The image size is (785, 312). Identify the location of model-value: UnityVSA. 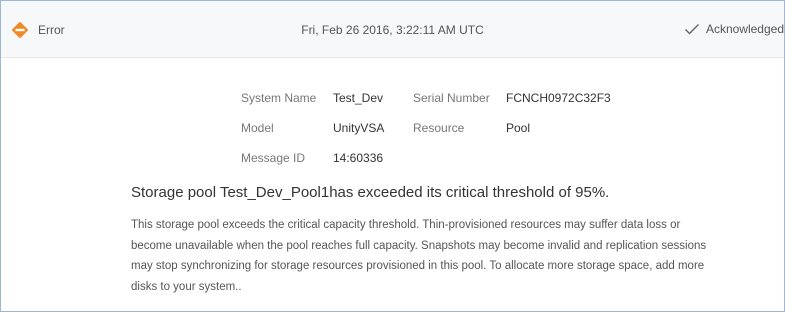
(359, 128).